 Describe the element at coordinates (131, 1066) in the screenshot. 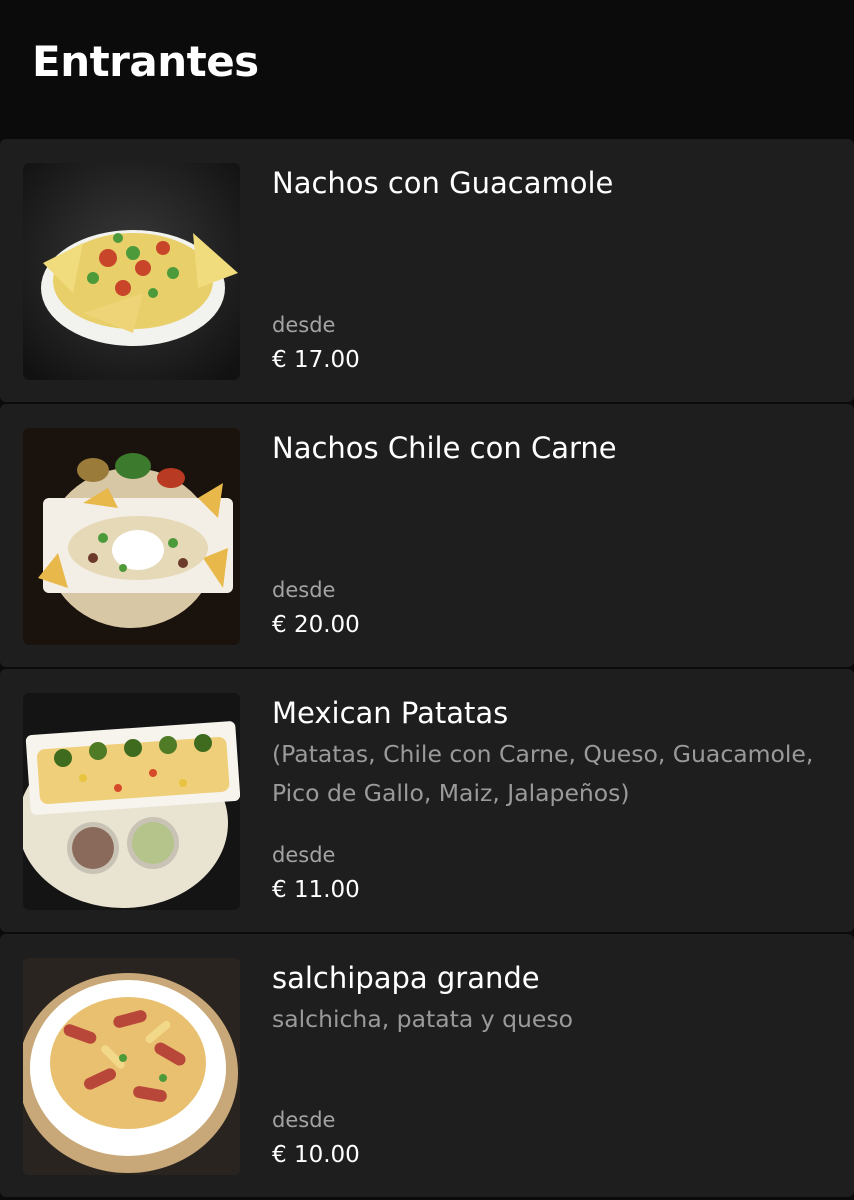

I see `salchipapa-photo` at that location.